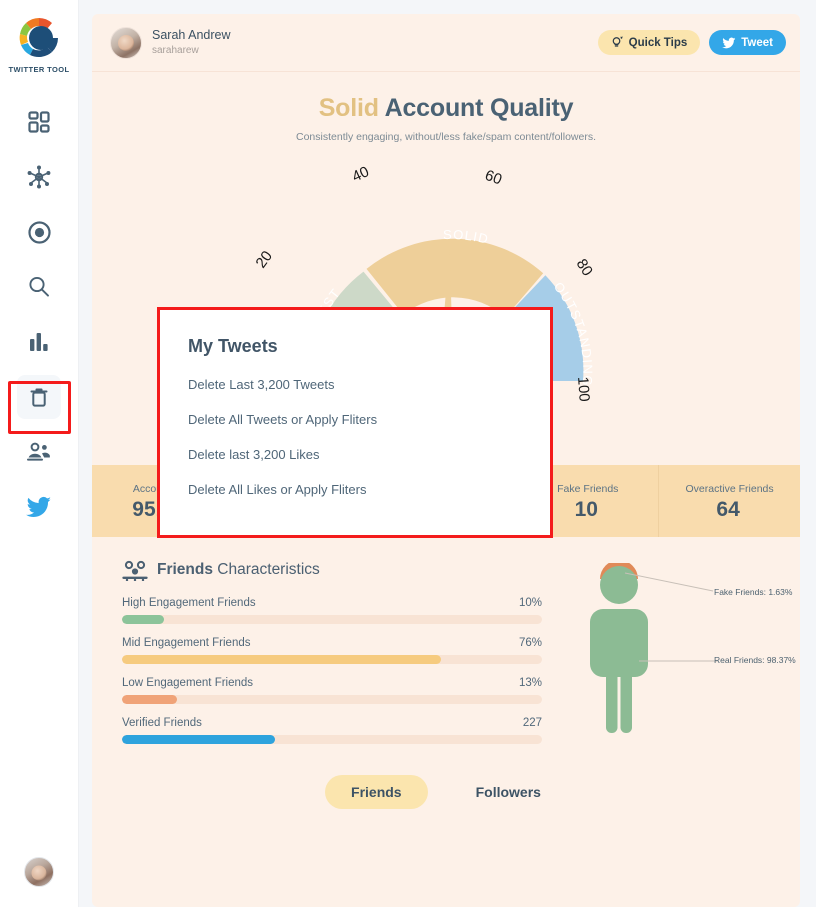  I want to click on menu-item-delete-last-likes: Delete last 3,200 Likes, so click(355, 454).